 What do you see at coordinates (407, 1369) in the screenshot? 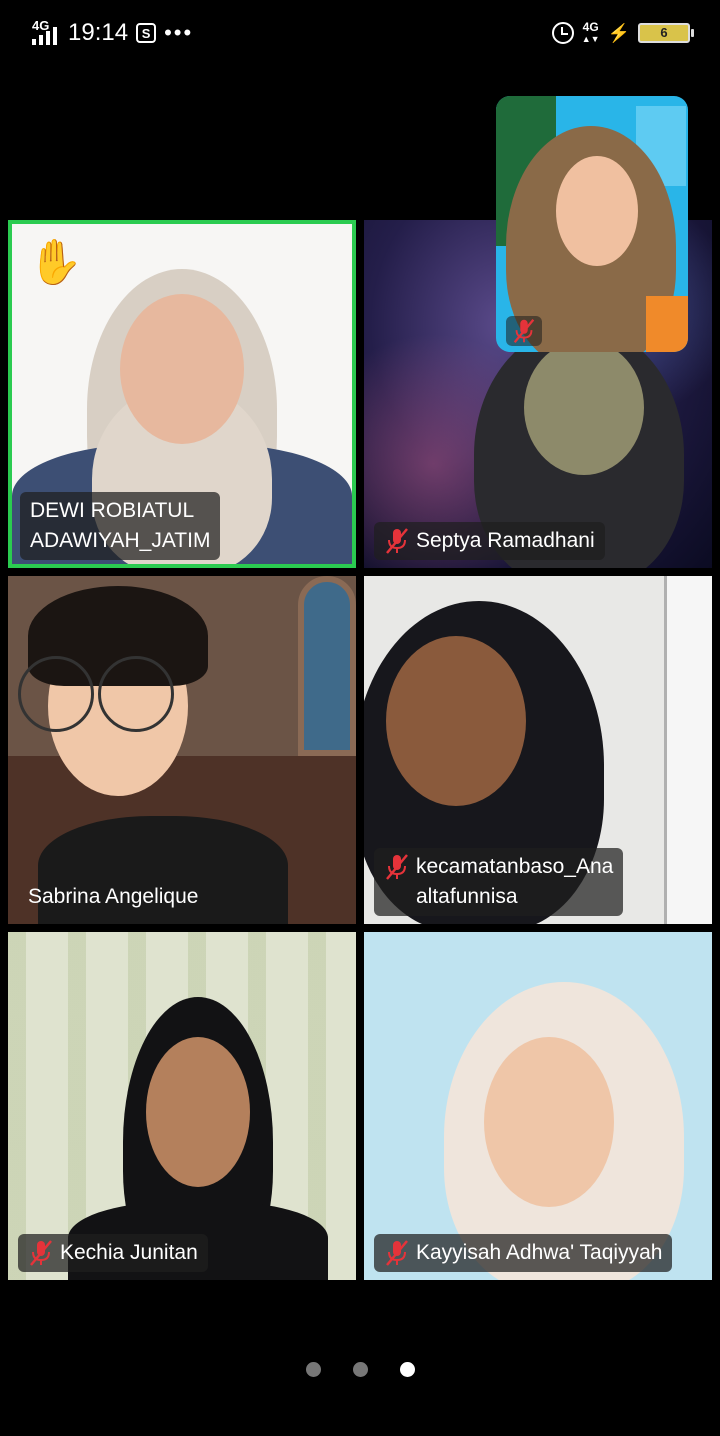
I see `page-dot-3-current` at bounding box center [407, 1369].